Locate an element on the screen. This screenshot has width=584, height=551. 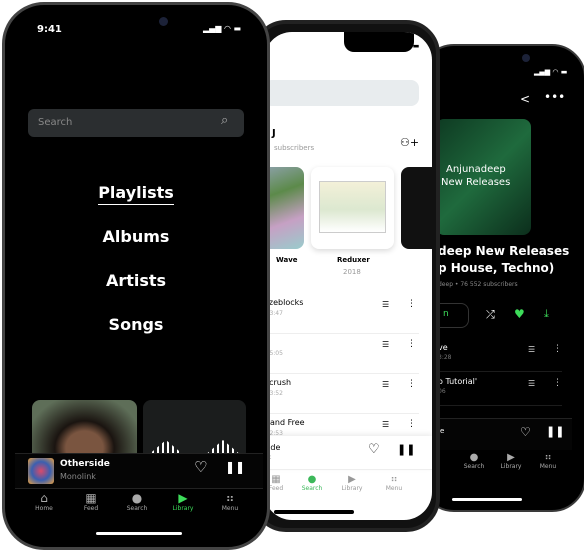
menu-artists: Artists is located at coordinates (136, 293).